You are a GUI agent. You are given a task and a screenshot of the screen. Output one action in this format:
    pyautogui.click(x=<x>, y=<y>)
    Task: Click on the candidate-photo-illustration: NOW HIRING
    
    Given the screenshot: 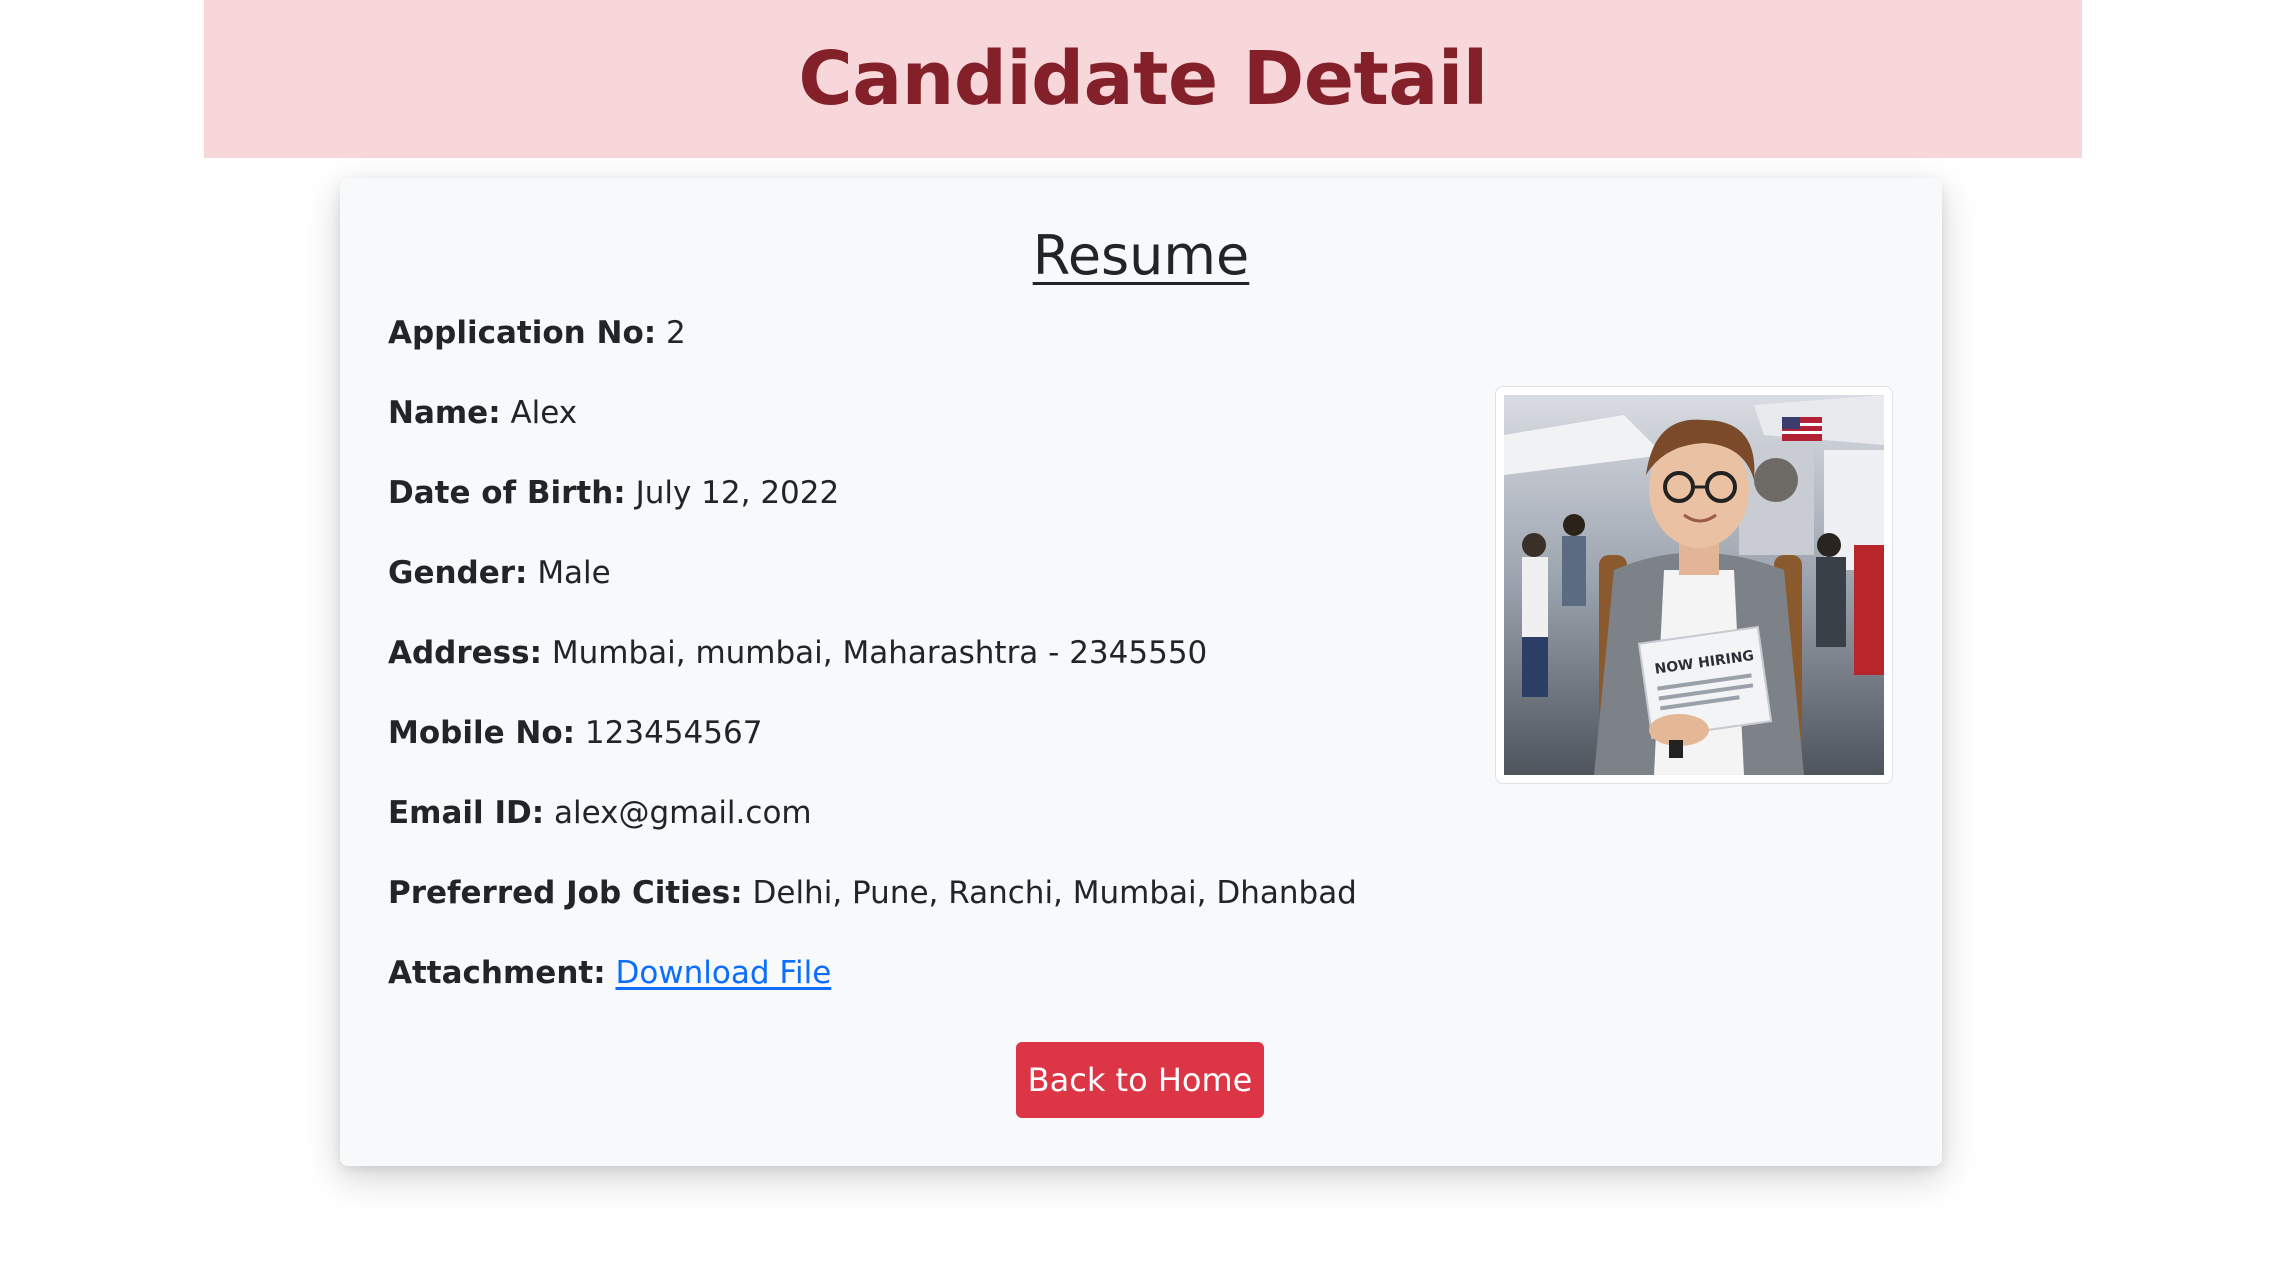 What is the action you would take?
    pyautogui.click(x=1694, y=585)
    